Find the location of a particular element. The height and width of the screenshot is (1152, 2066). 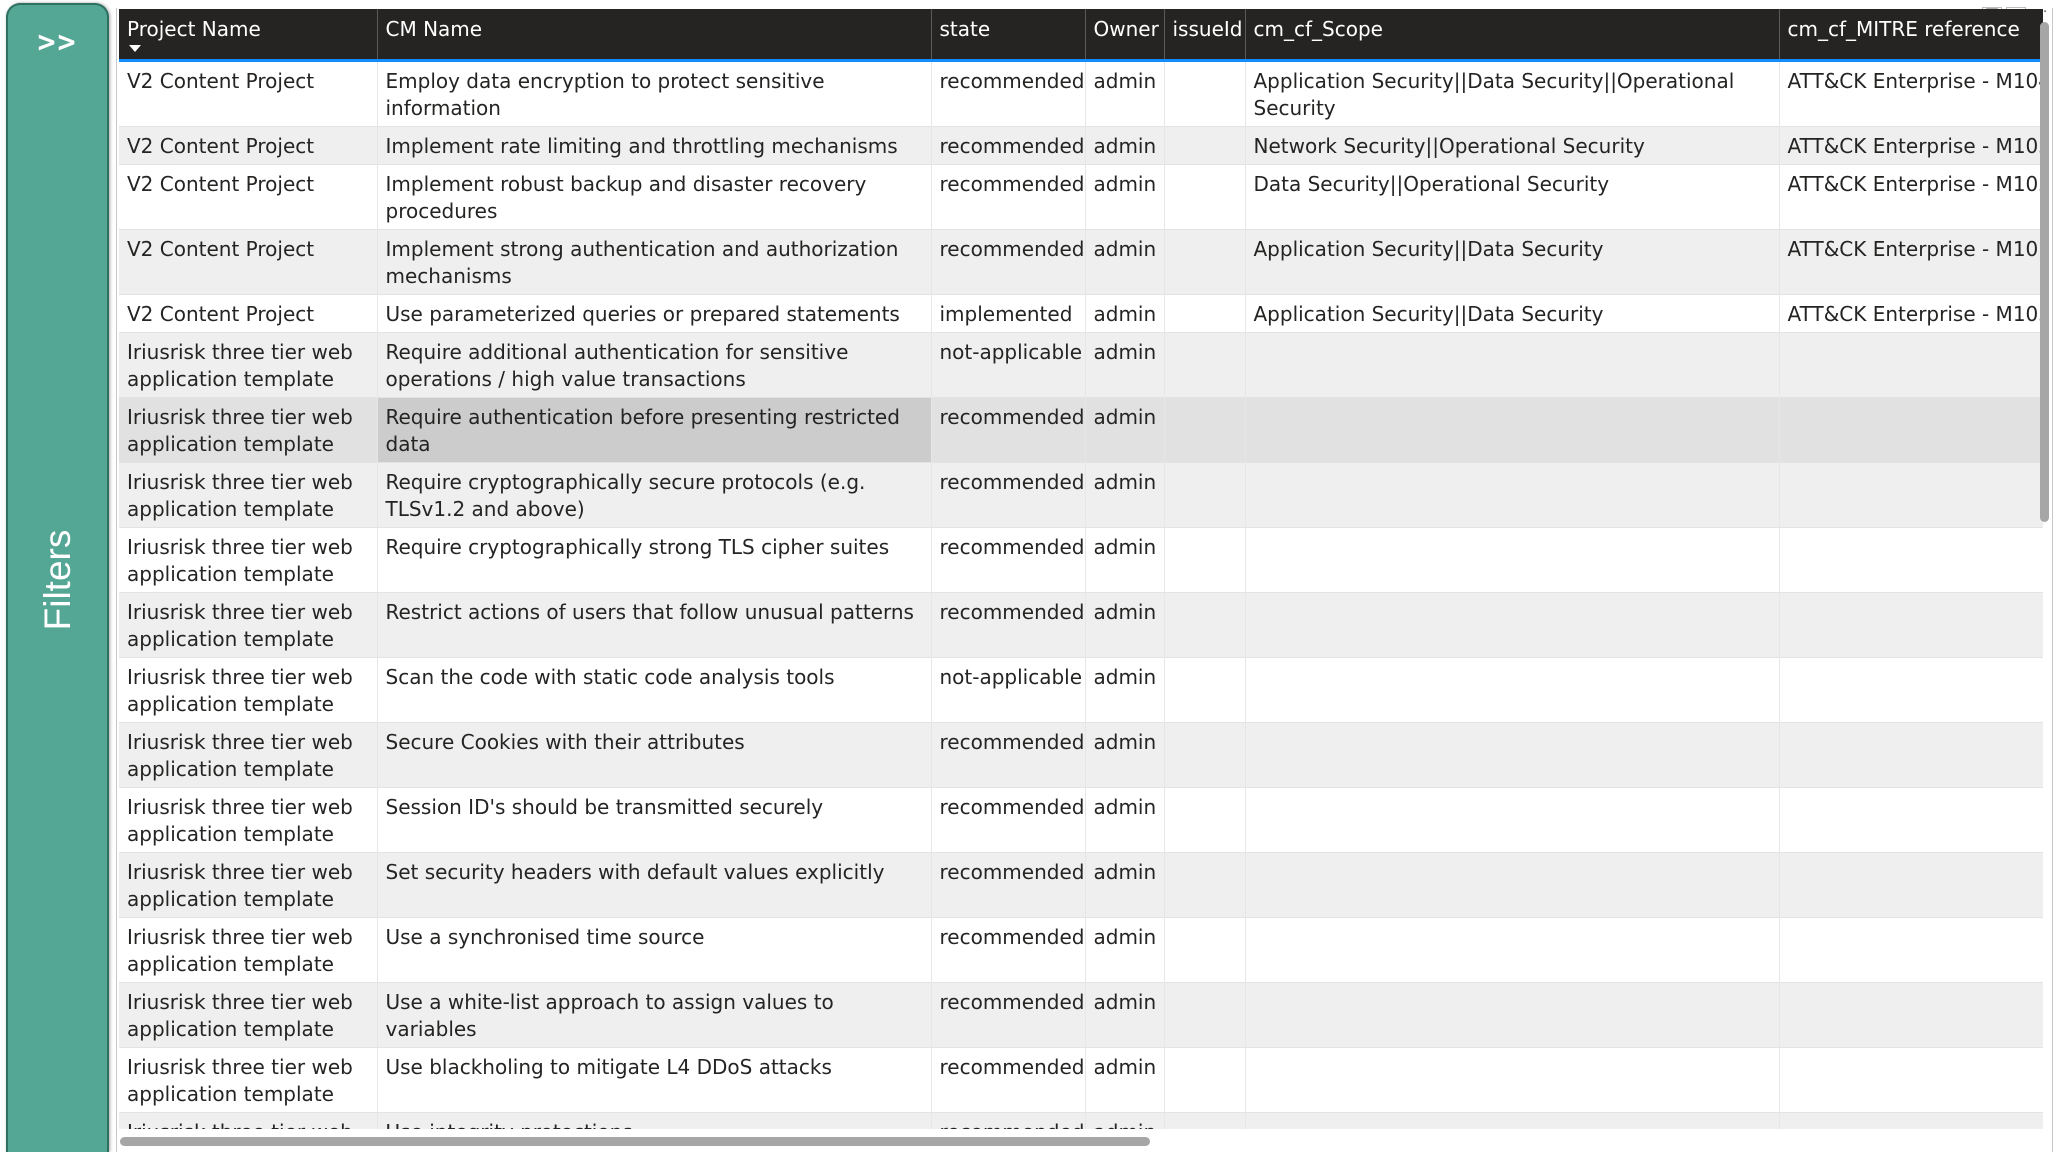

column-header-owner: Owner is located at coordinates (1125, 34).